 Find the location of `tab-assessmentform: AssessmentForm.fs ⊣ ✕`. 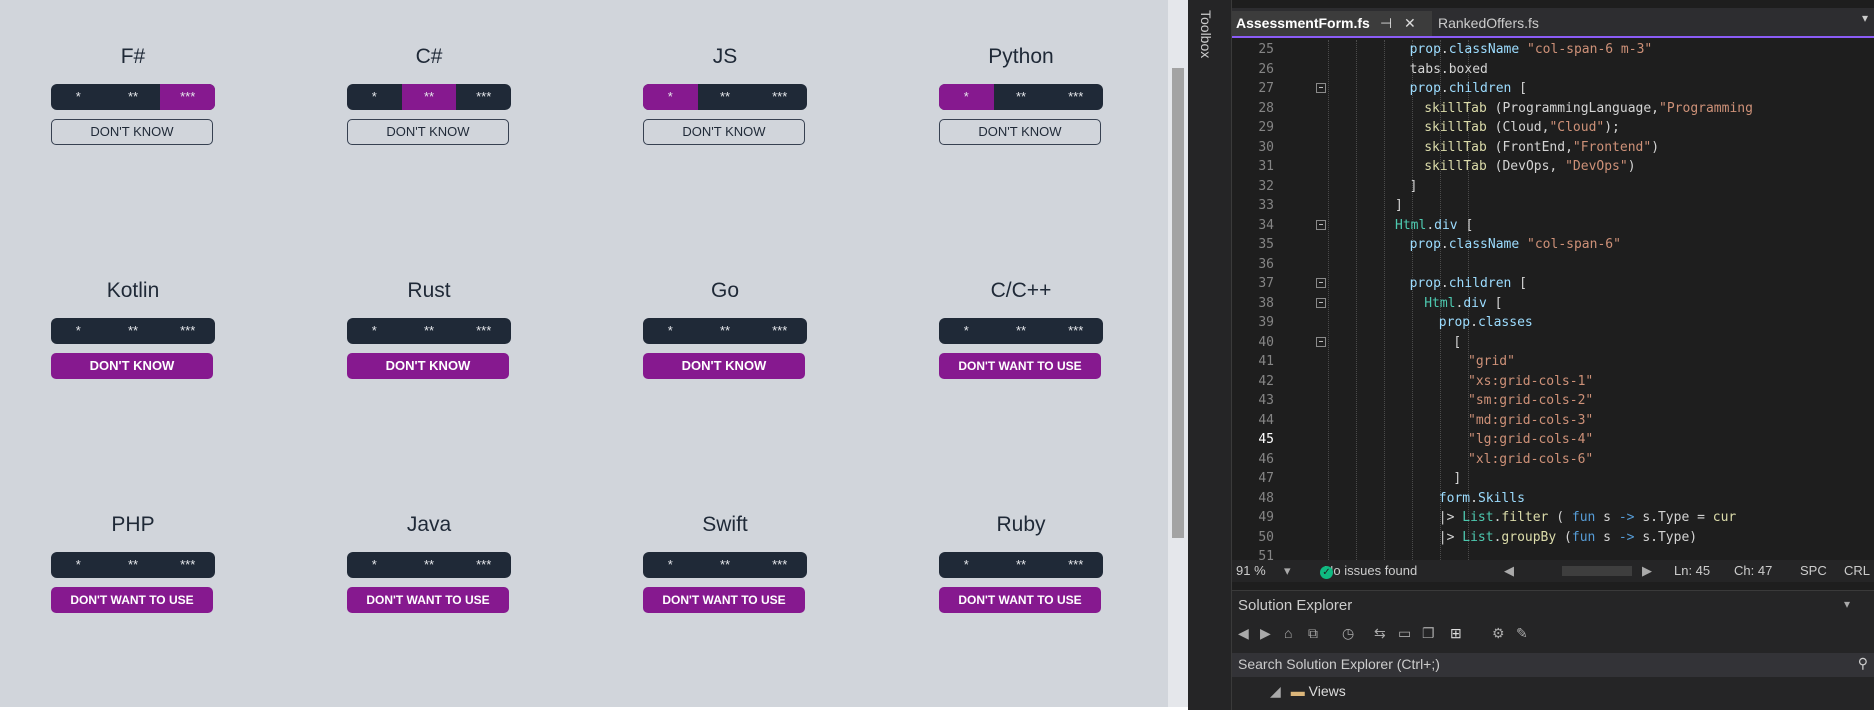

tab-assessmentform: AssessmentForm.fs ⊣ ✕ is located at coordinates (1332, 23).